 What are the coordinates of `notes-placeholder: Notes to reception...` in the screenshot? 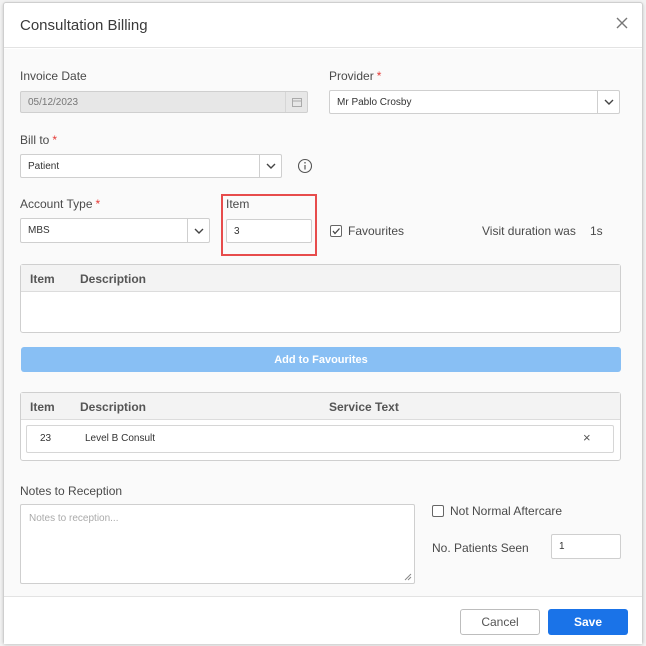 It's located at (74, 518).